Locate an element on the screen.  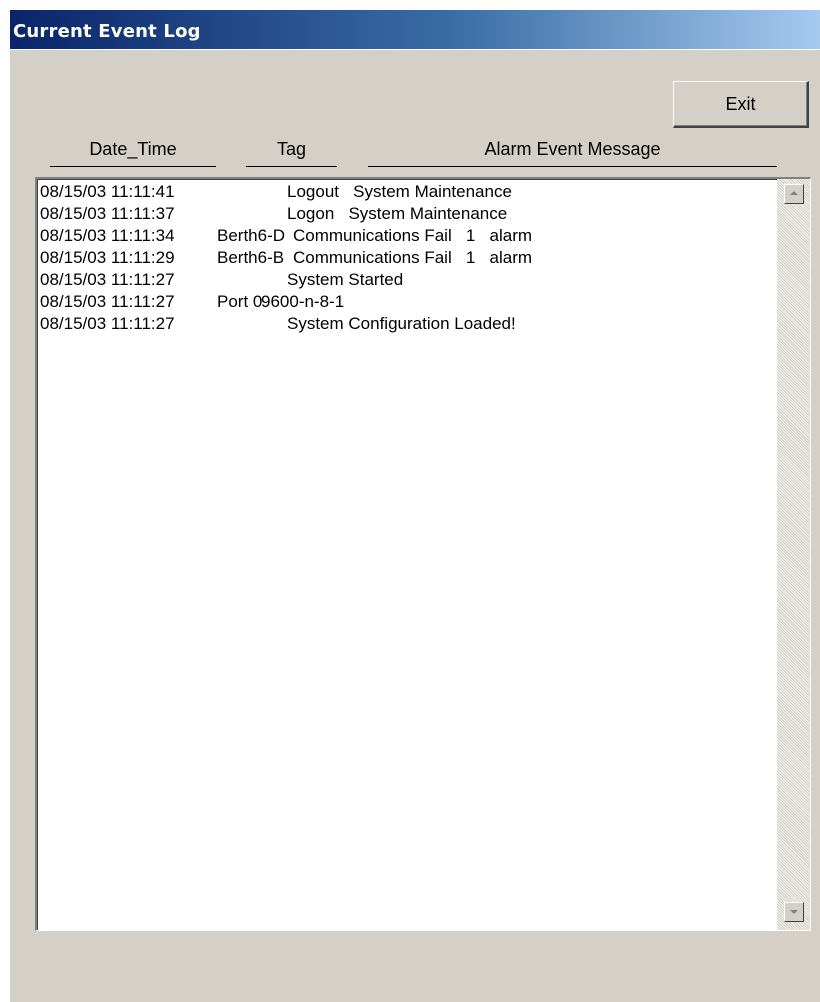
scroll-down-arrow-icon is located at coordinates (794, 912).